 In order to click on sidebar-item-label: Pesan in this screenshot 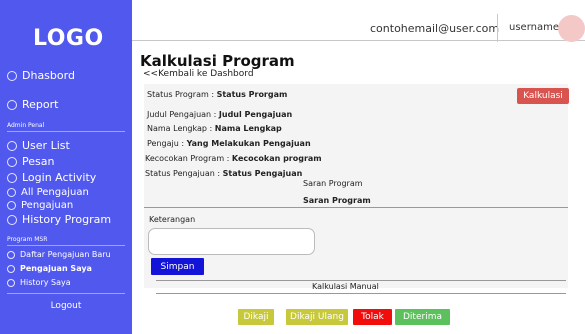, I will do `click(38, 161)`.